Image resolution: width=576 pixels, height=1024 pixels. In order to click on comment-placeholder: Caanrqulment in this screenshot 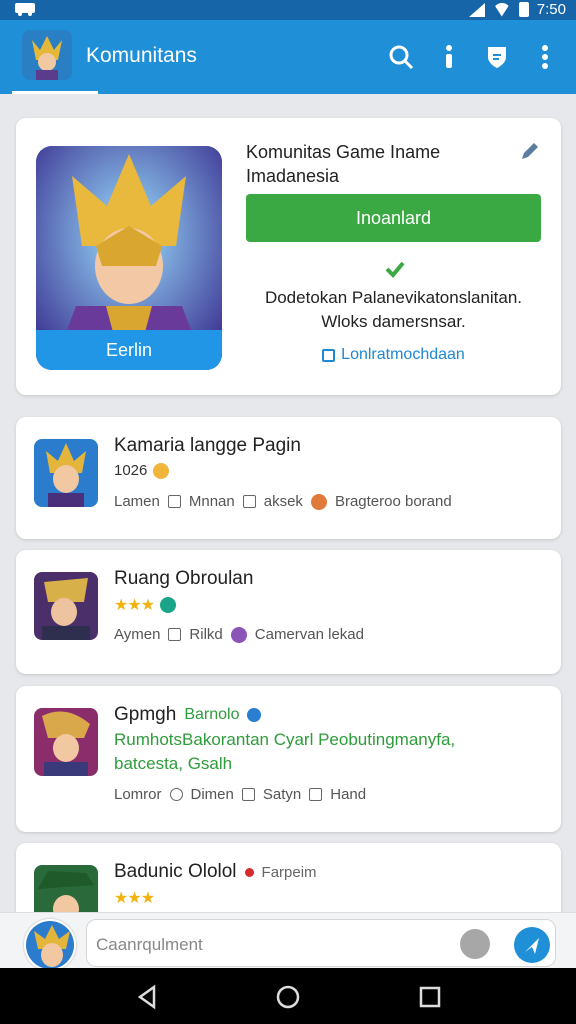, I will do `click(149, 944)`.